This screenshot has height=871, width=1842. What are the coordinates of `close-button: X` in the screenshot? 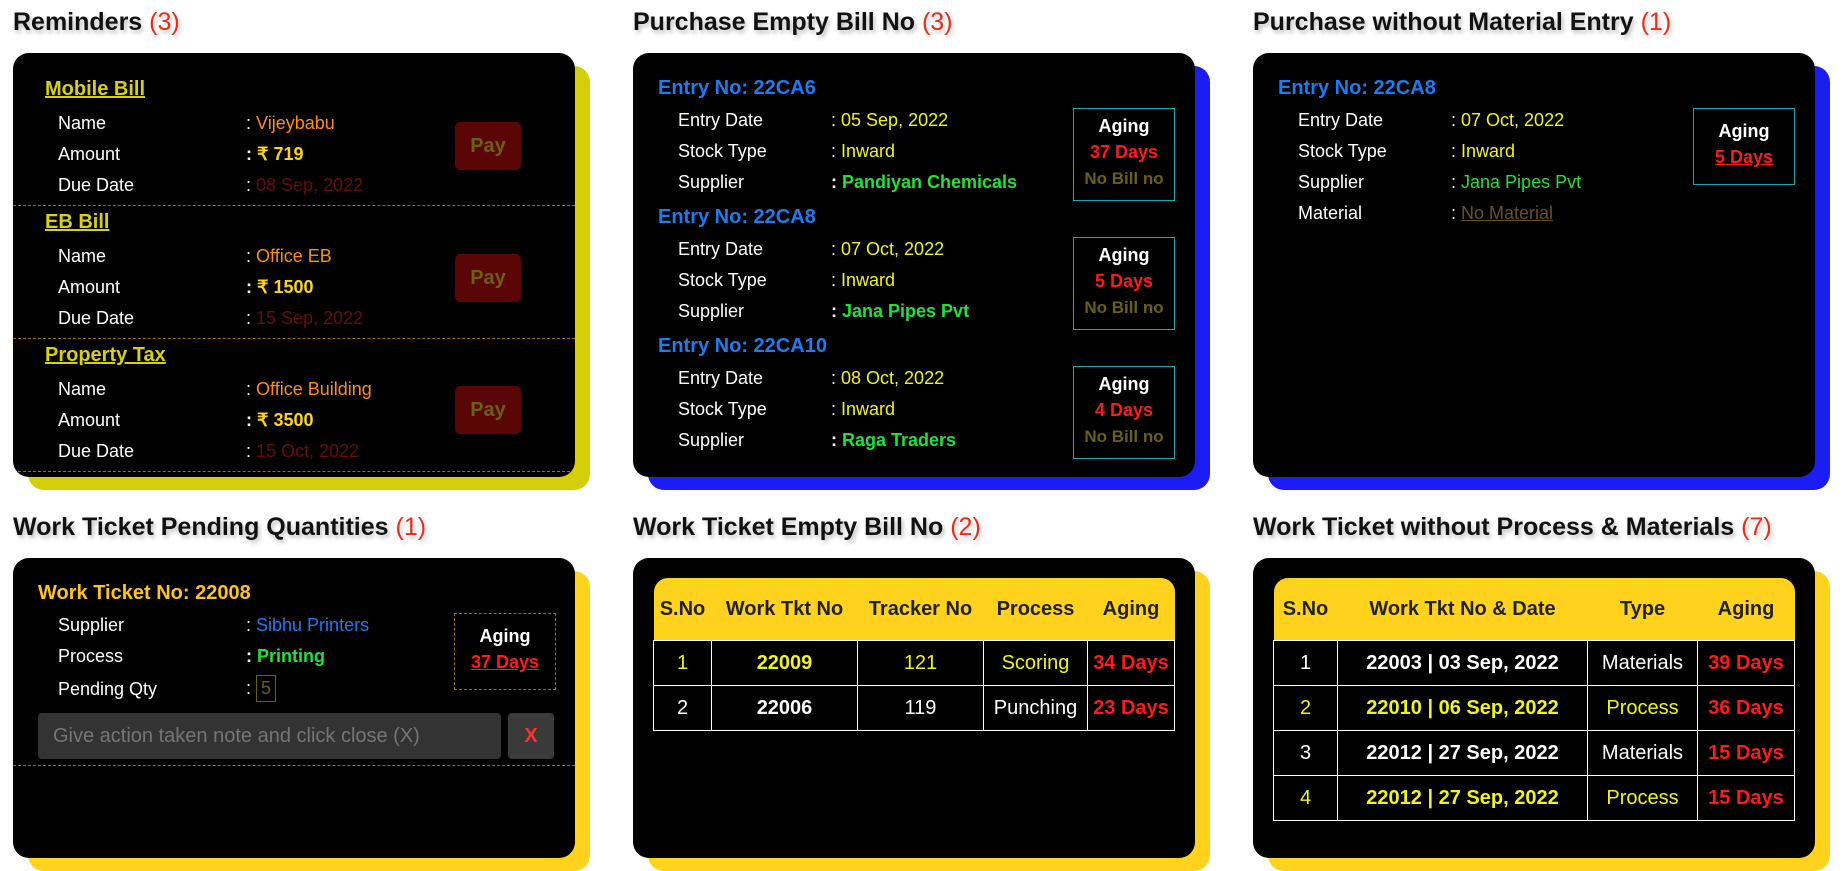 It's located at (531, 736).